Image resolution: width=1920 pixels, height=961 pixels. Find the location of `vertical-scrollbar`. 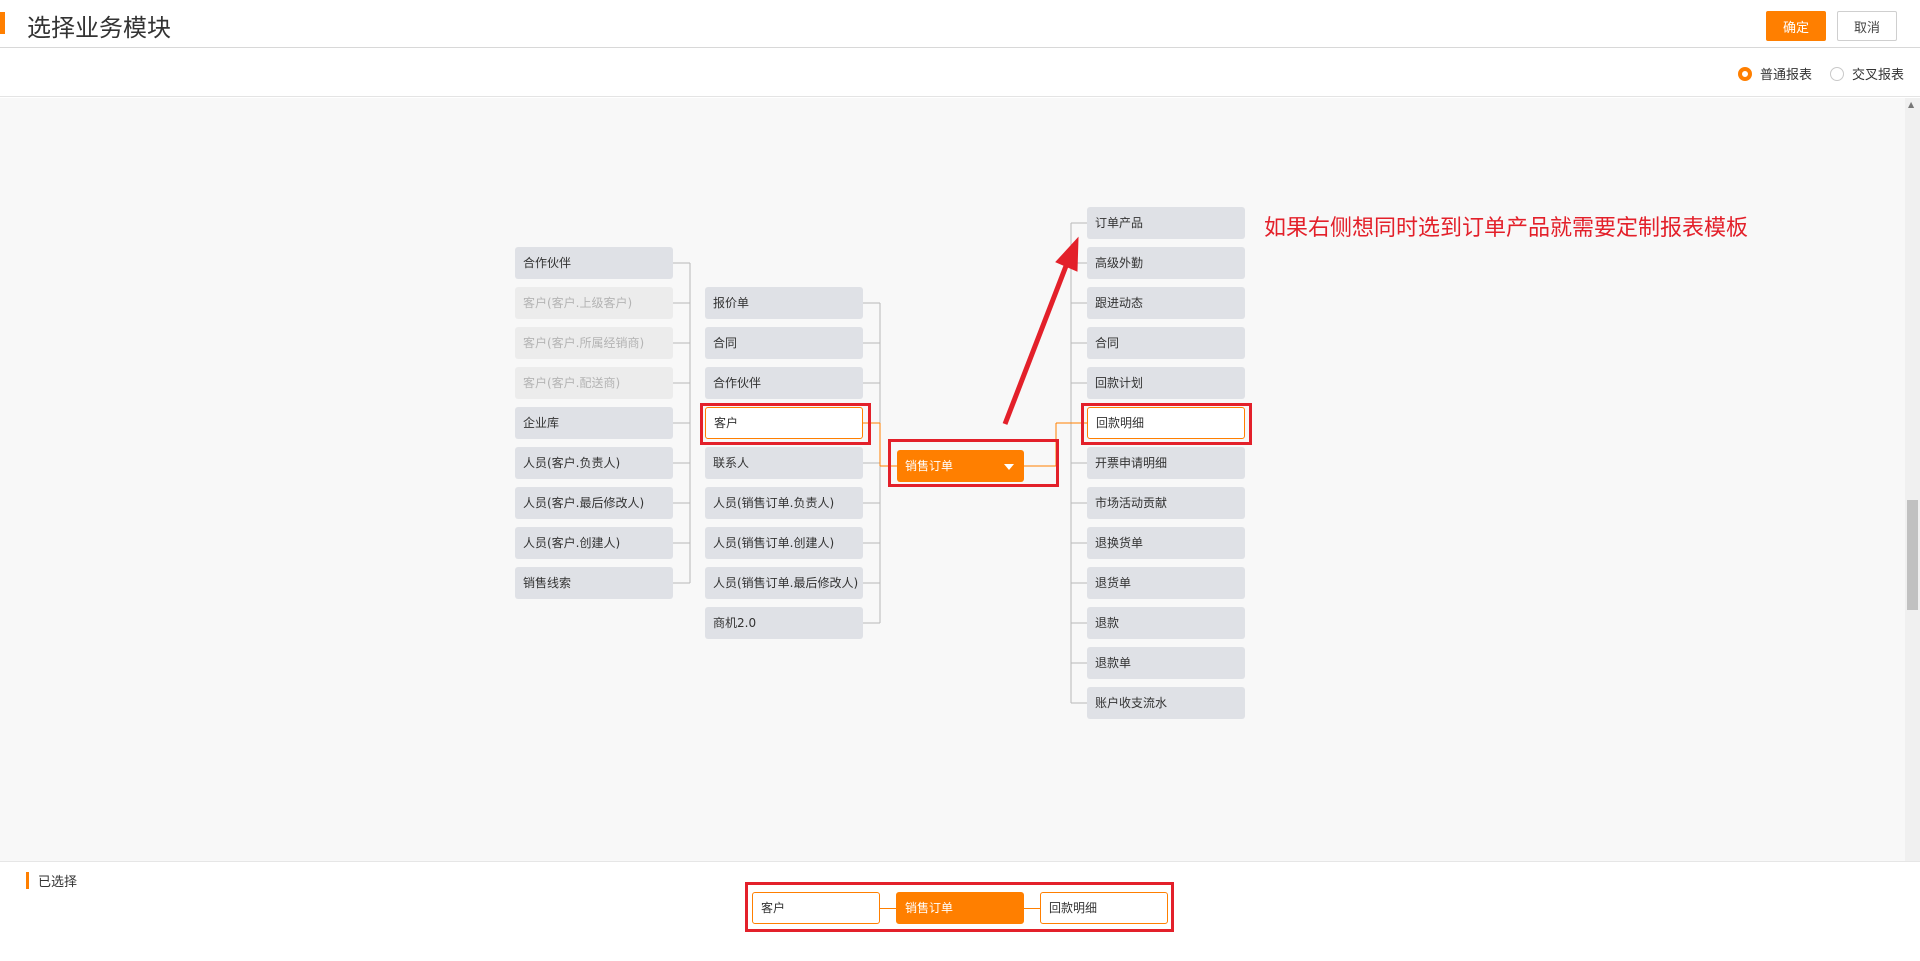

vertical-scrollbar is located at coordinates (1912, 479).